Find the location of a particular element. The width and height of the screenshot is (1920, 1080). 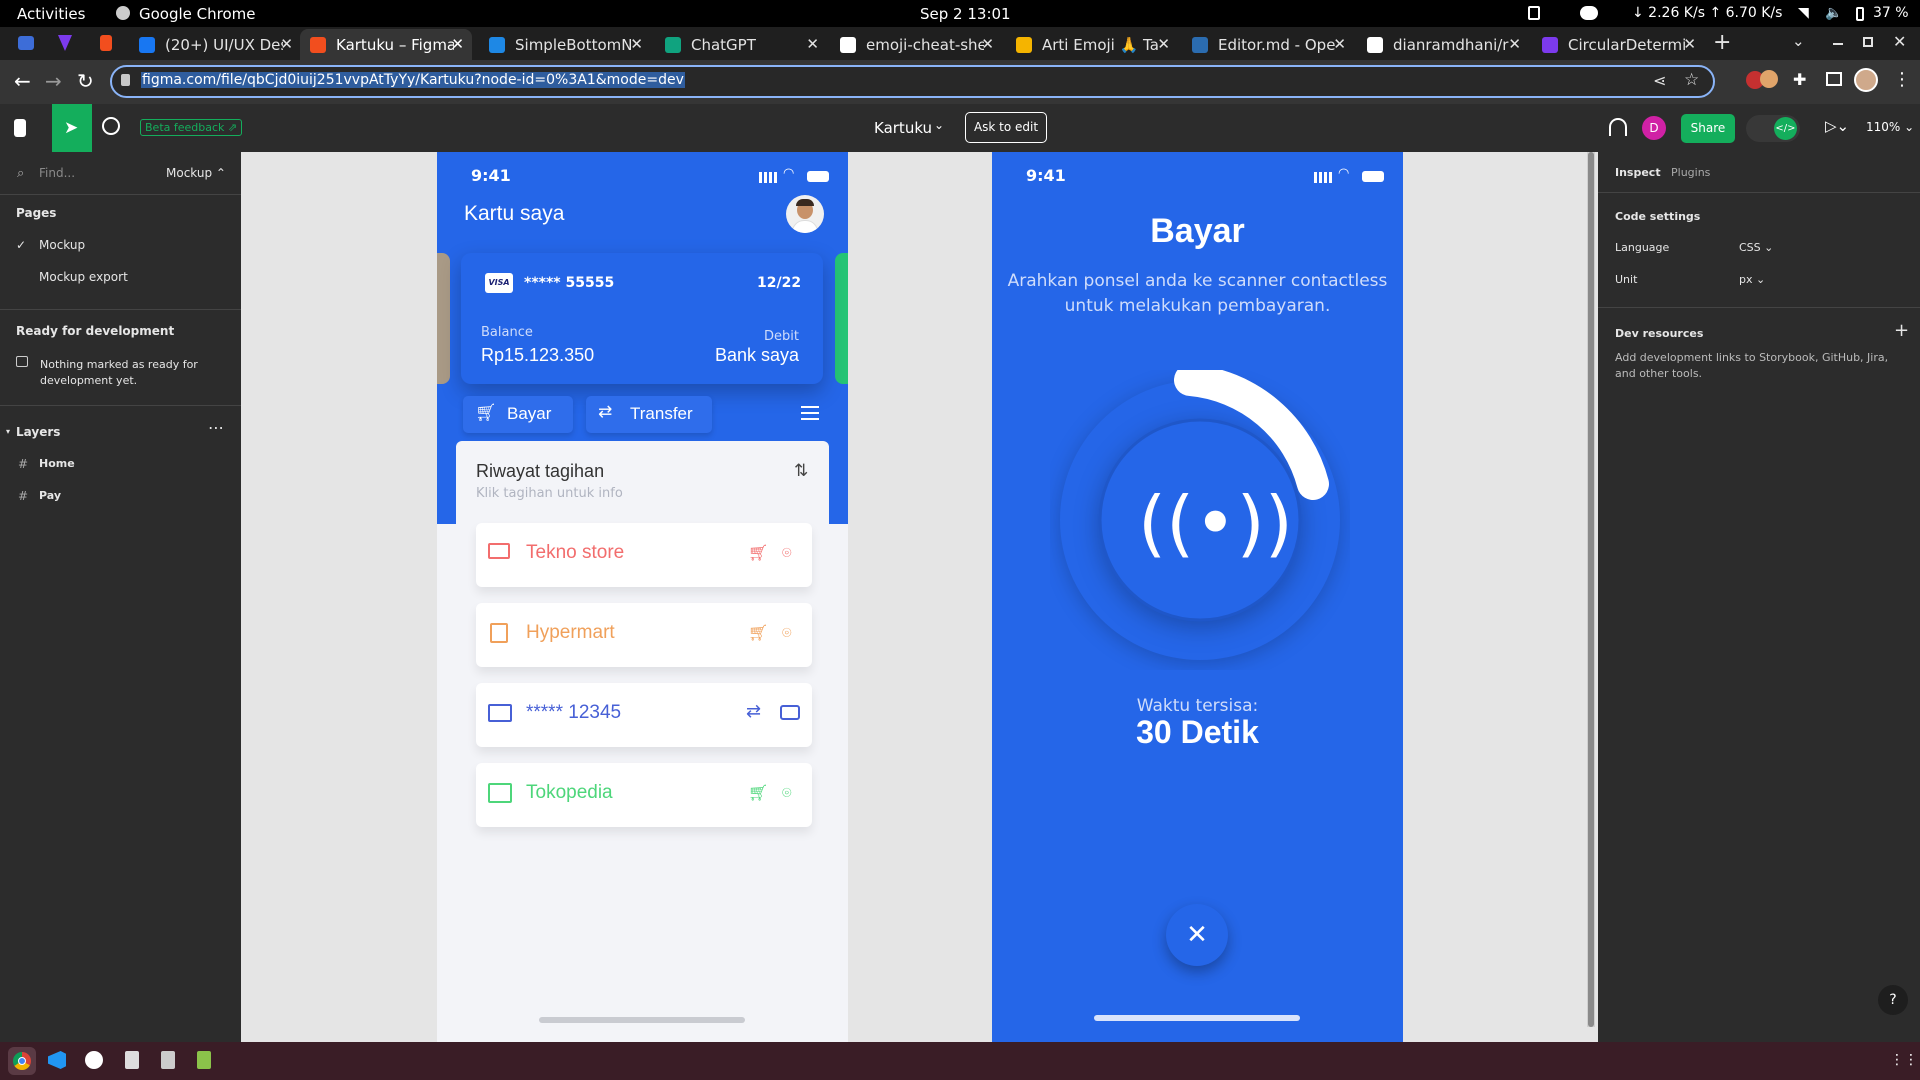

activities-button: Activities is located at coordinates (51, 14).